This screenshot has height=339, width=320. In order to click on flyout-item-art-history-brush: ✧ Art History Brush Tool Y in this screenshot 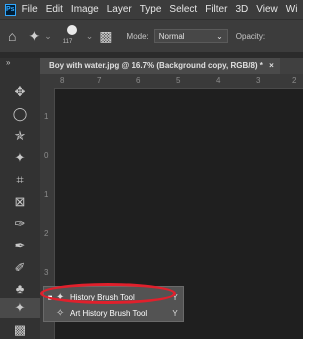, I will do `click(113, 313)`.